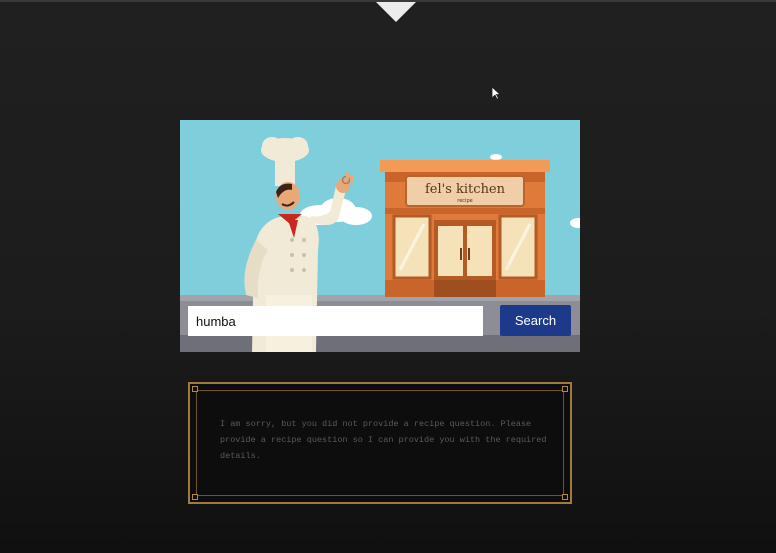 Image resolution: width=776 pixels, height=553 pixels. Describe the element at coordinates (335, 321) in the screenshot. I see `search-input` at that location.